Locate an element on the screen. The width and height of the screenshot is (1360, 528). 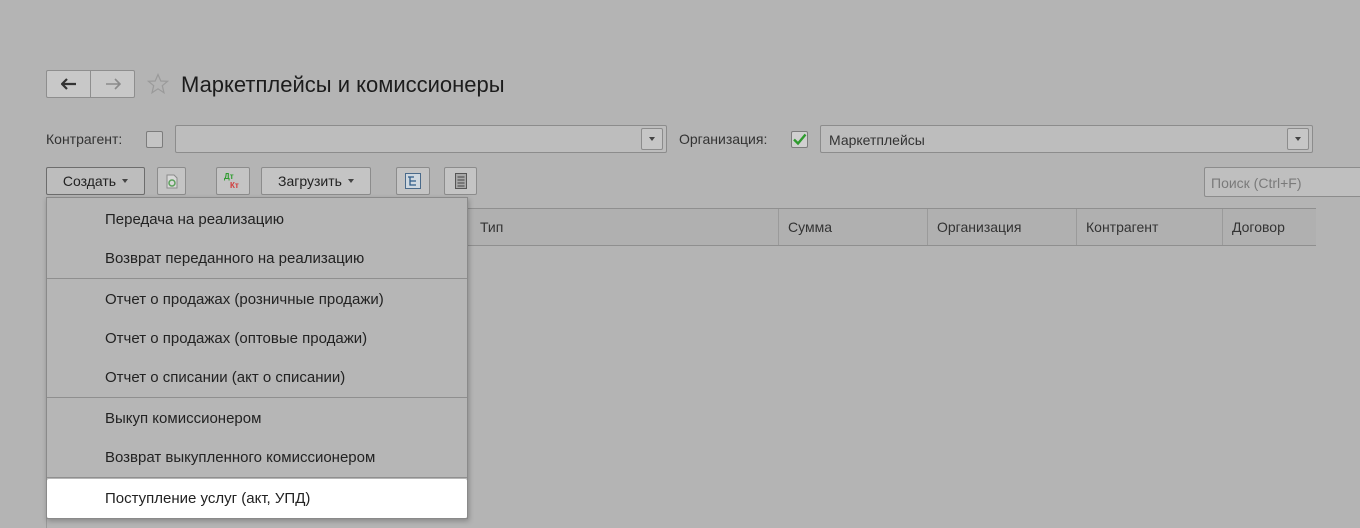
history-nav is located at coordinates (90, 84).